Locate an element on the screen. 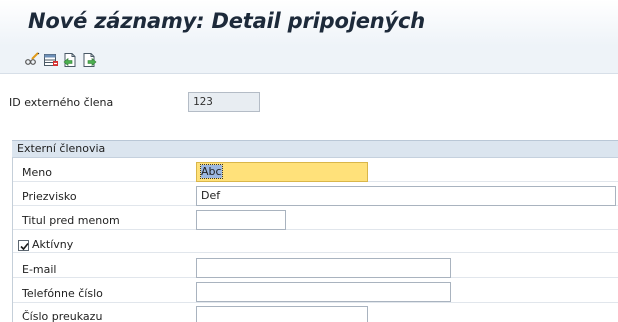  aktivny-checkbox is located at coordinates (23, 245).